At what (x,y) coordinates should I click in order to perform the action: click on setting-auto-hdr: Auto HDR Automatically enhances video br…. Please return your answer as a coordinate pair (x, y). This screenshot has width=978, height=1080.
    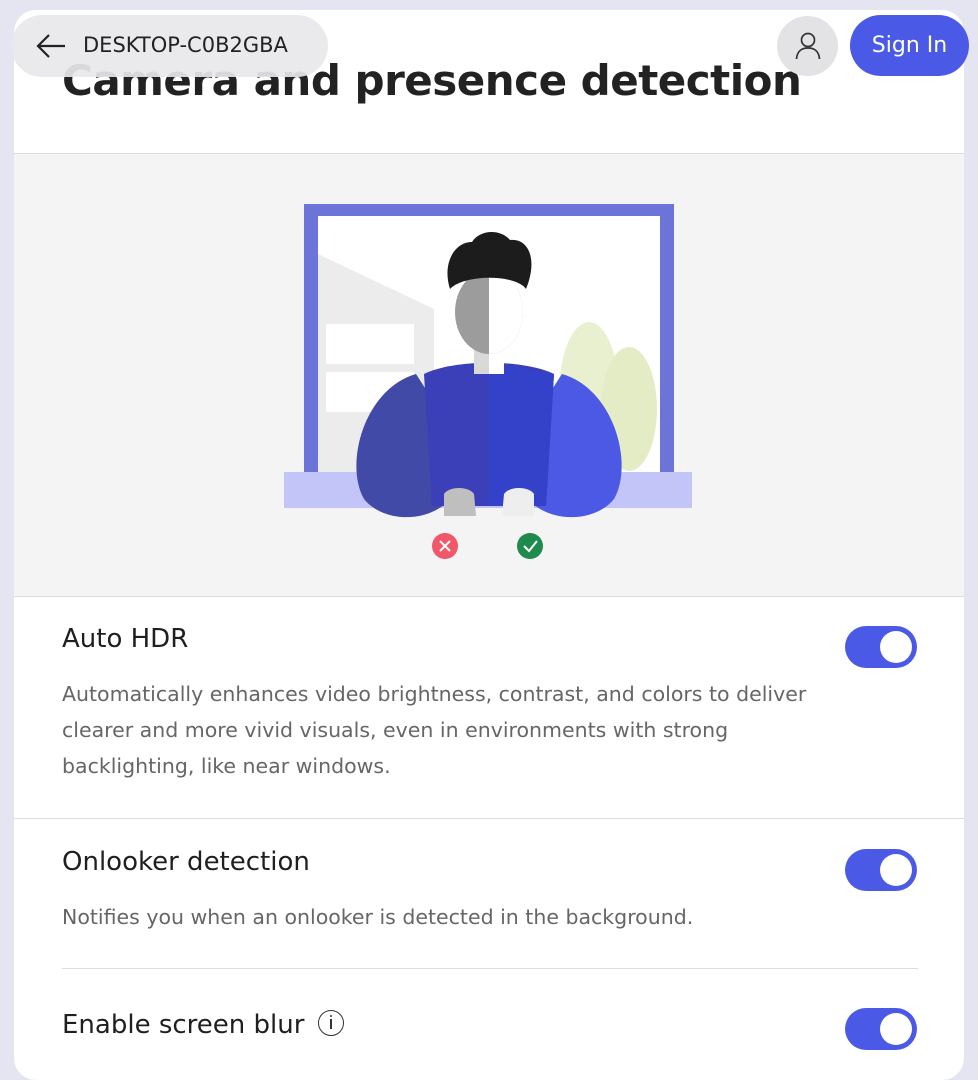
    Looking at the image, I should click on (490, 704).